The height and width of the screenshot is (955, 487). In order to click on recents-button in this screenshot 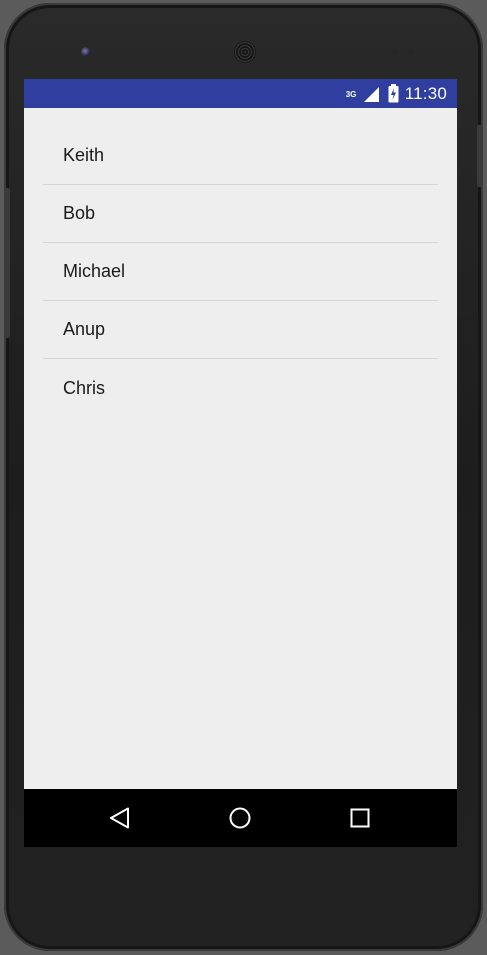, I will do `click(360, 818)`.